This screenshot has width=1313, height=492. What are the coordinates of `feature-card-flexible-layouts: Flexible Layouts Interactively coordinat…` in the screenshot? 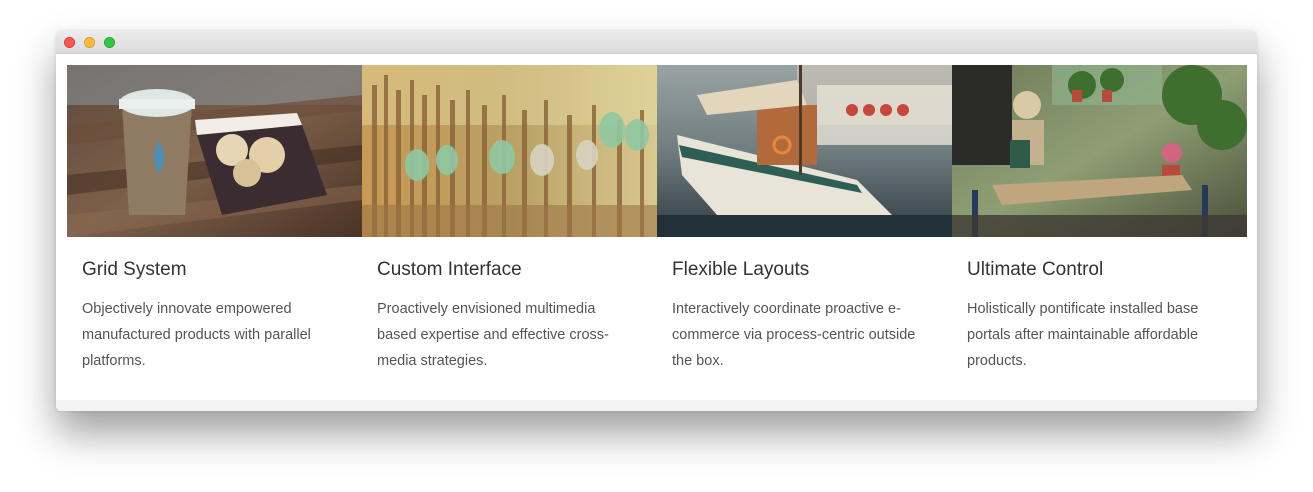 It's located at (804, 219).